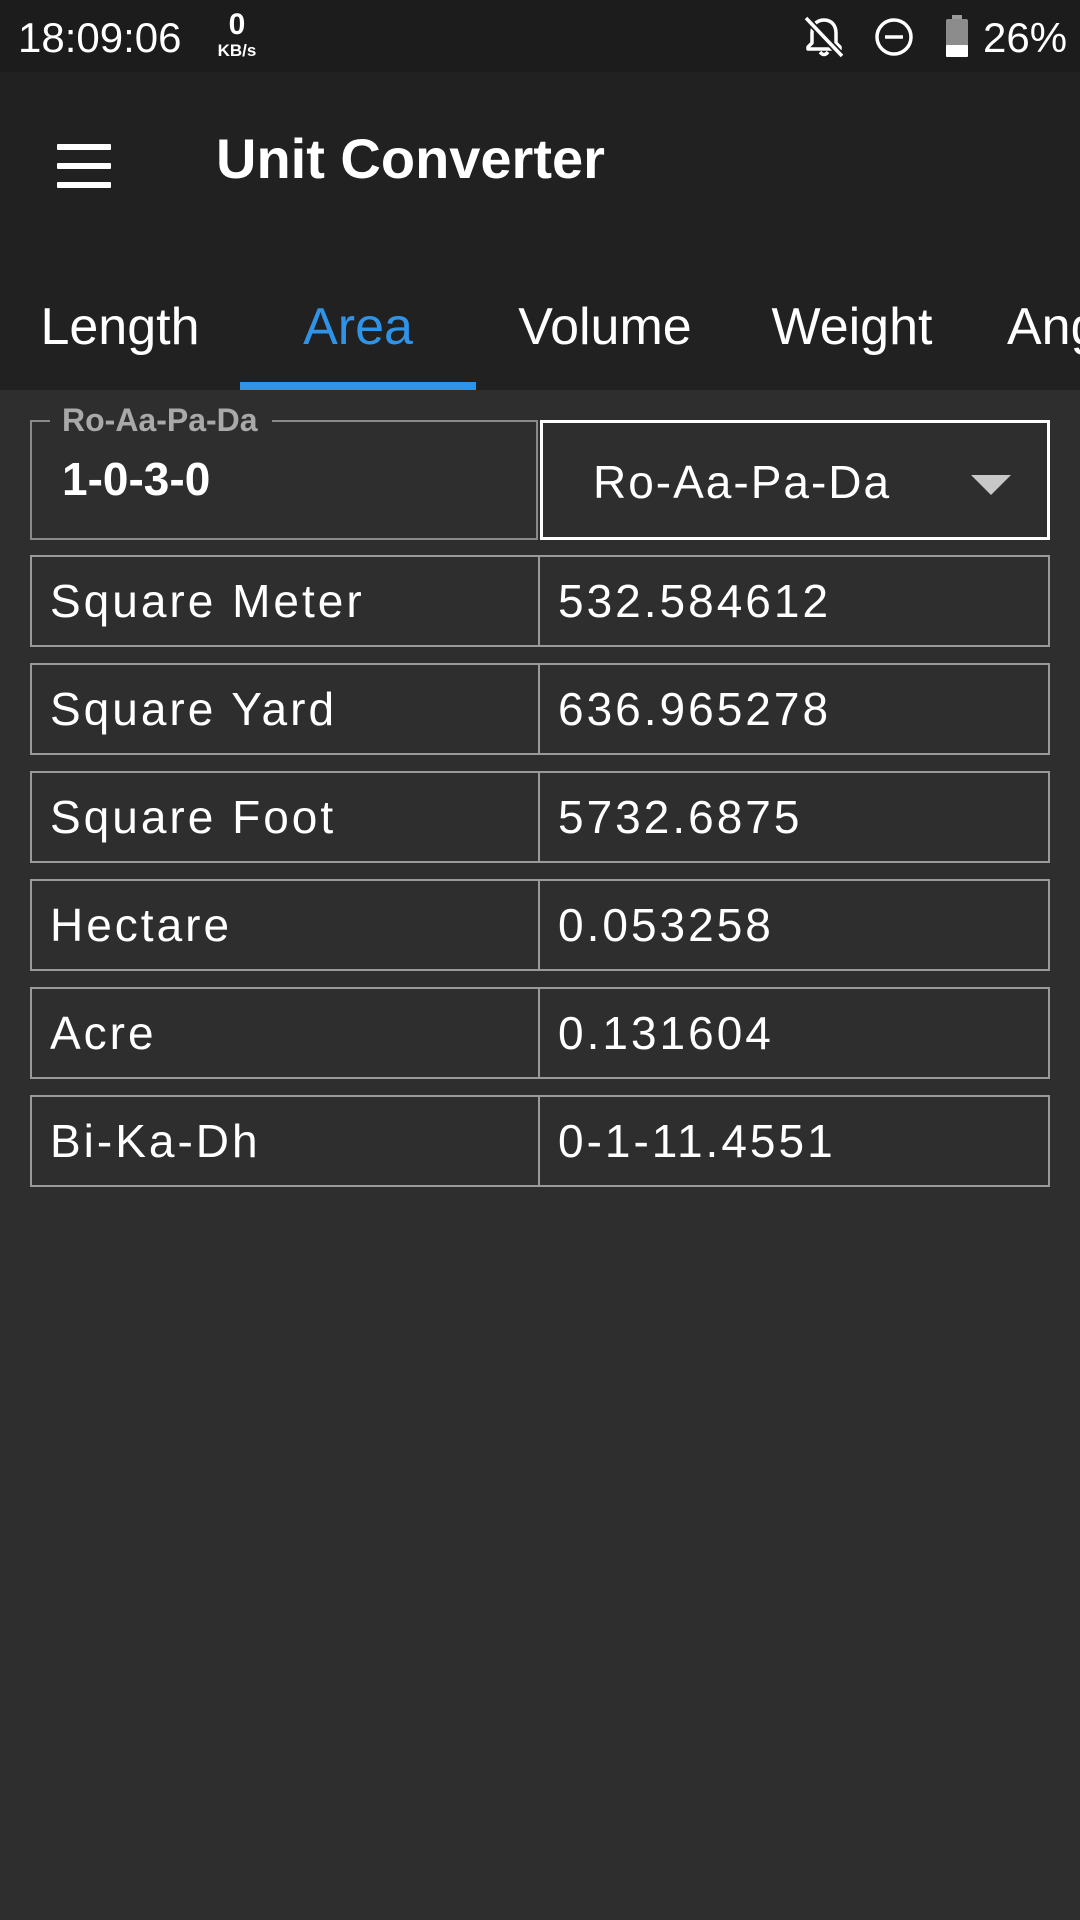 The image size is (1080, 1920). What do you see at coordinates (286, 925) in the screenshot?
I see `result-unit-name: Hectare` at bounding box center [286, 925].